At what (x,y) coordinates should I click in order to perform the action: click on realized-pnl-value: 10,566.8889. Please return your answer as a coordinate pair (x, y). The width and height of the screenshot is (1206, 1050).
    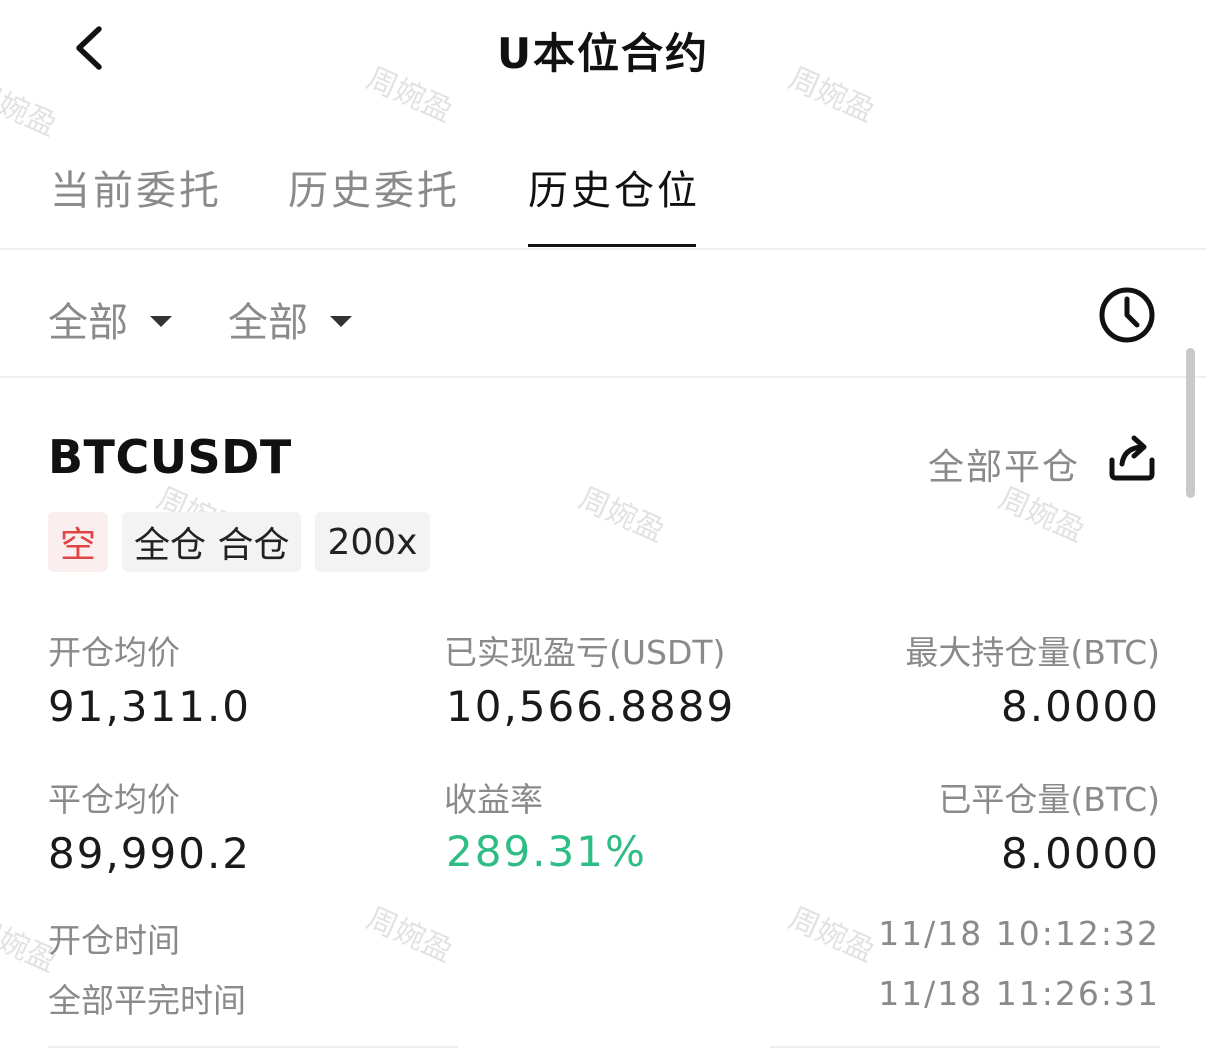
    Looking at the image, I should click on (591, 706).